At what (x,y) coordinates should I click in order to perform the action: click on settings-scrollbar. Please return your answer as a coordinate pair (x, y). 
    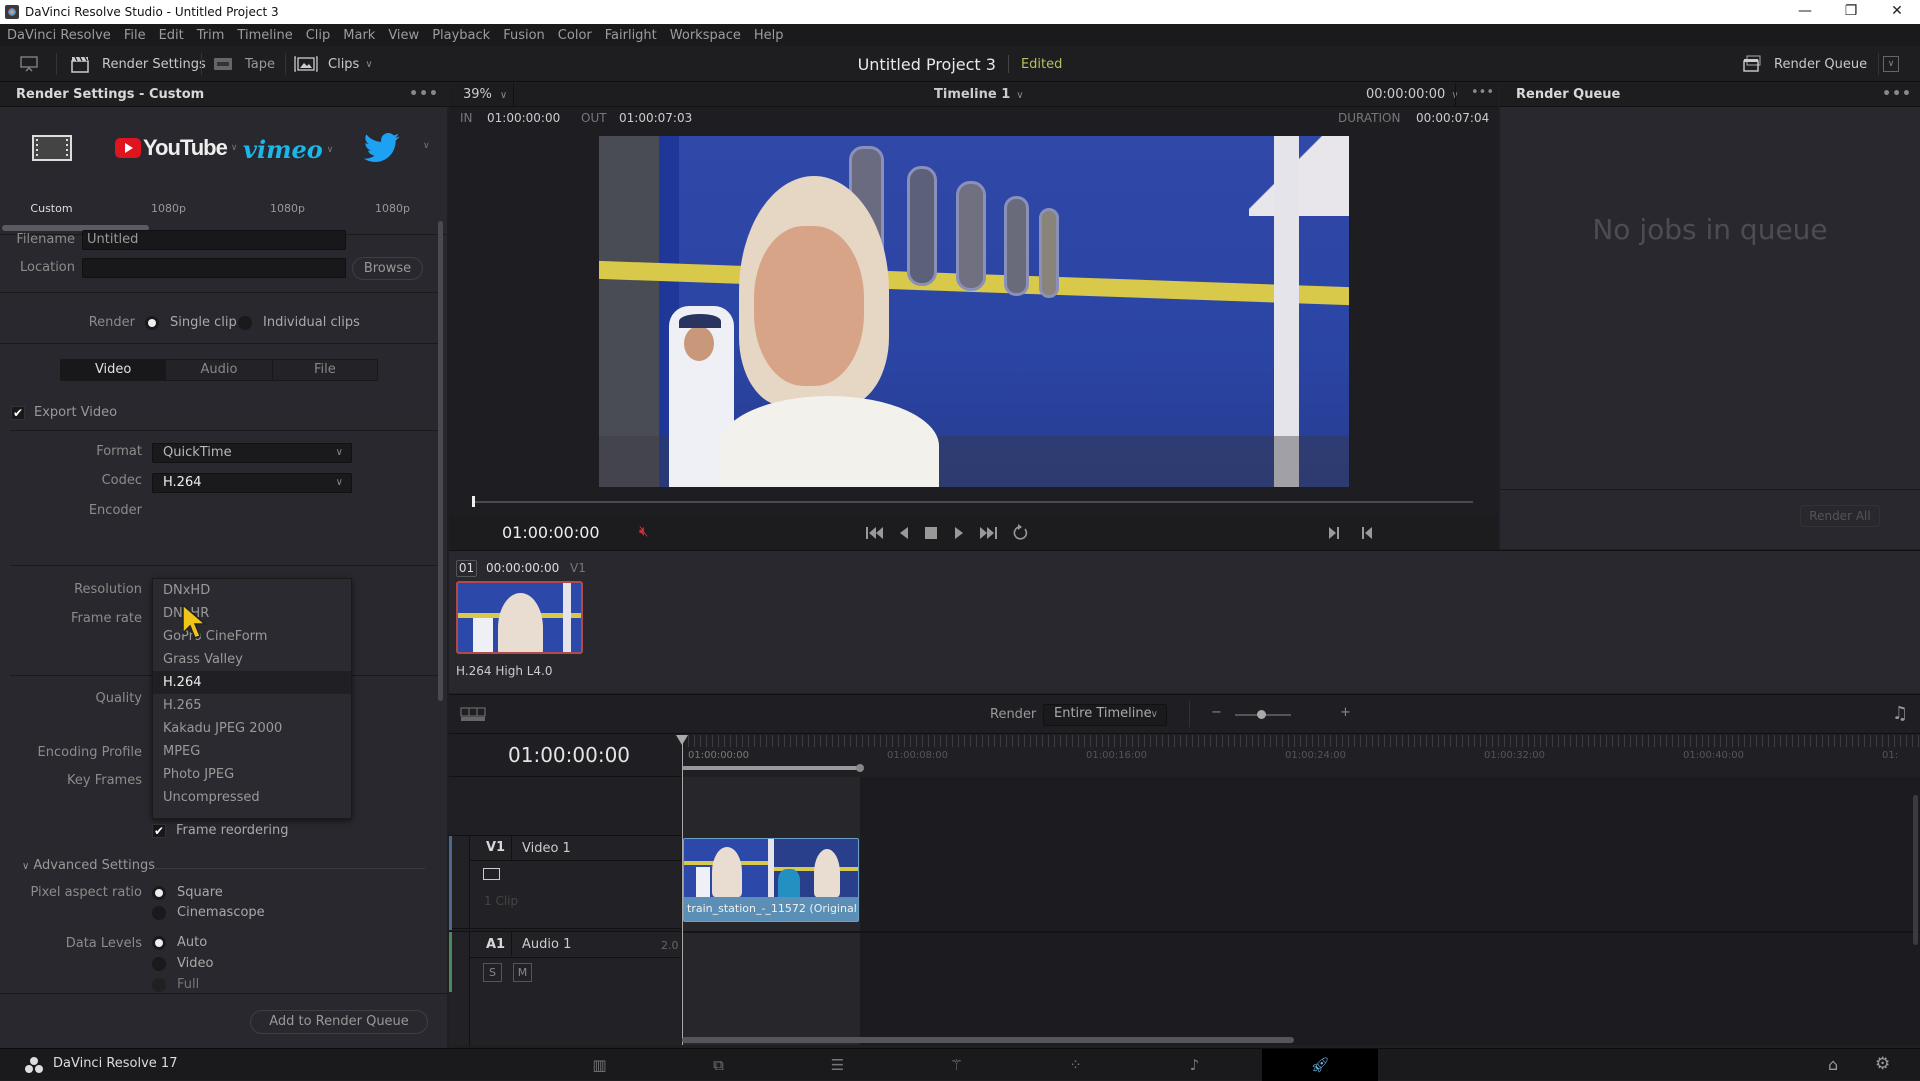
    Looking at the image, I should click on (440, 461).